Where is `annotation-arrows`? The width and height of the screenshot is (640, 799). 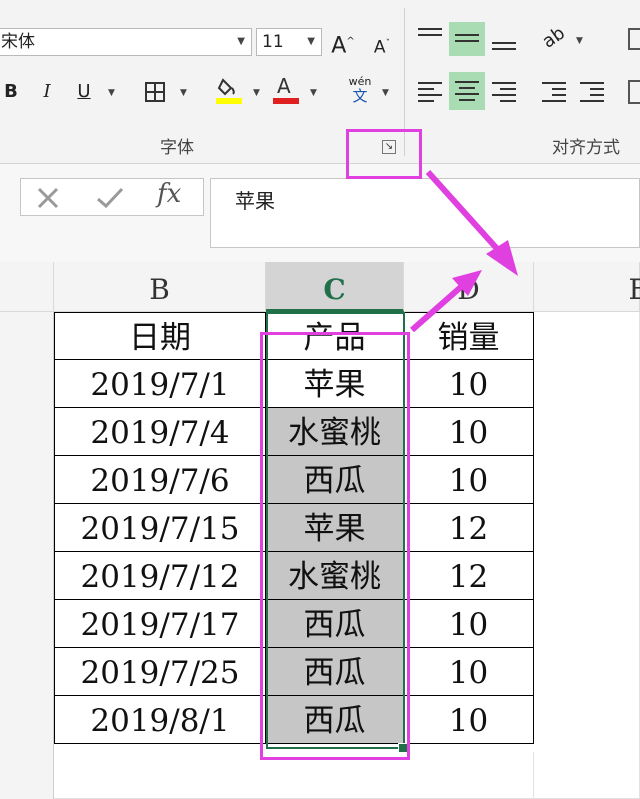 annotation-arrows is located at coordinates (464, 251).